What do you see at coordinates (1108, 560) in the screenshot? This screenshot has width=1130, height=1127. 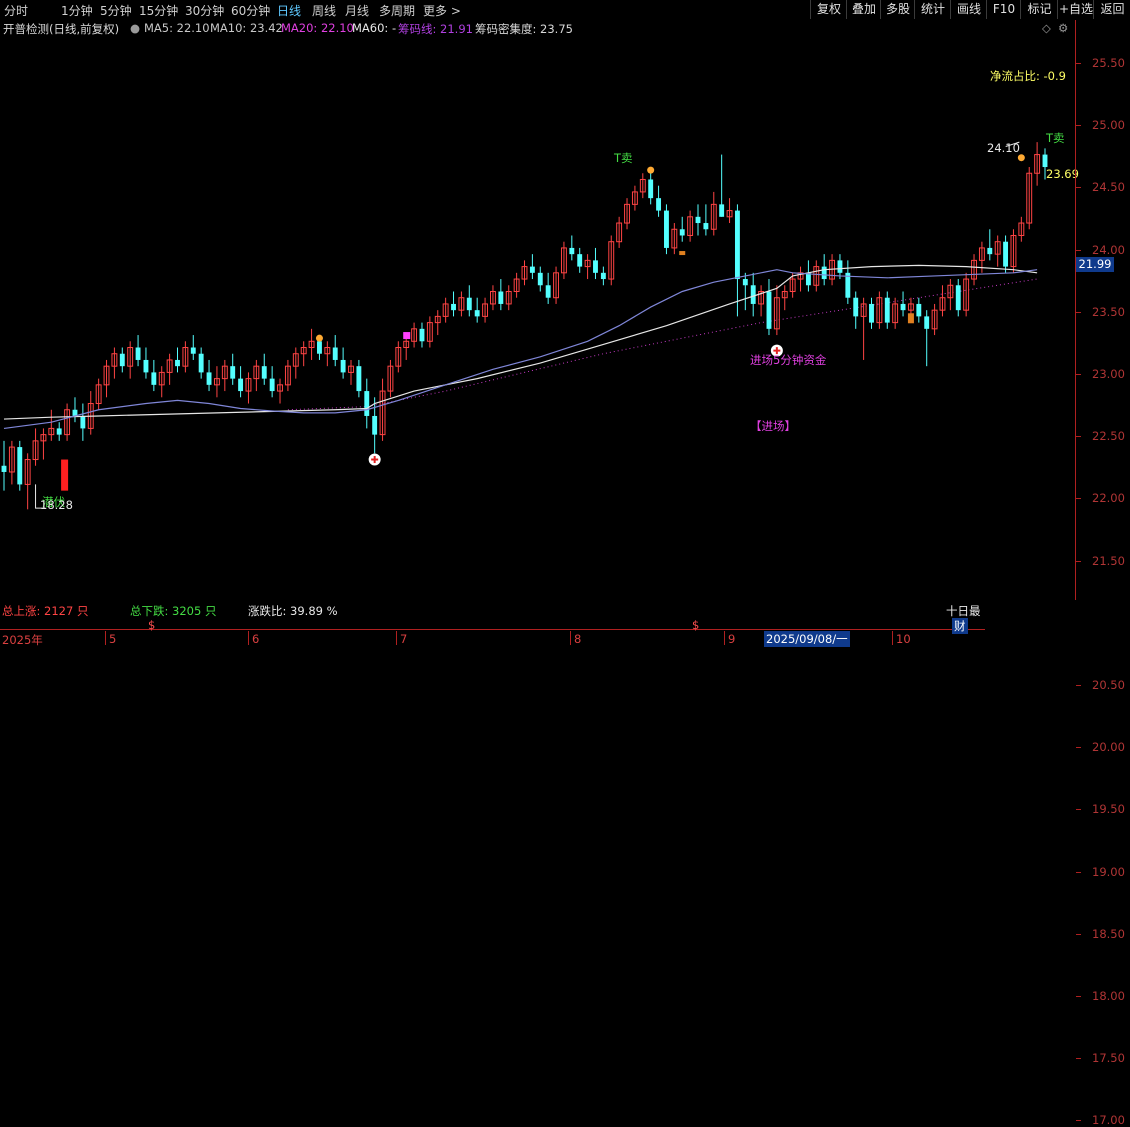 I see `y-tick-label: 21.50` at bounding box center [1108, 560].